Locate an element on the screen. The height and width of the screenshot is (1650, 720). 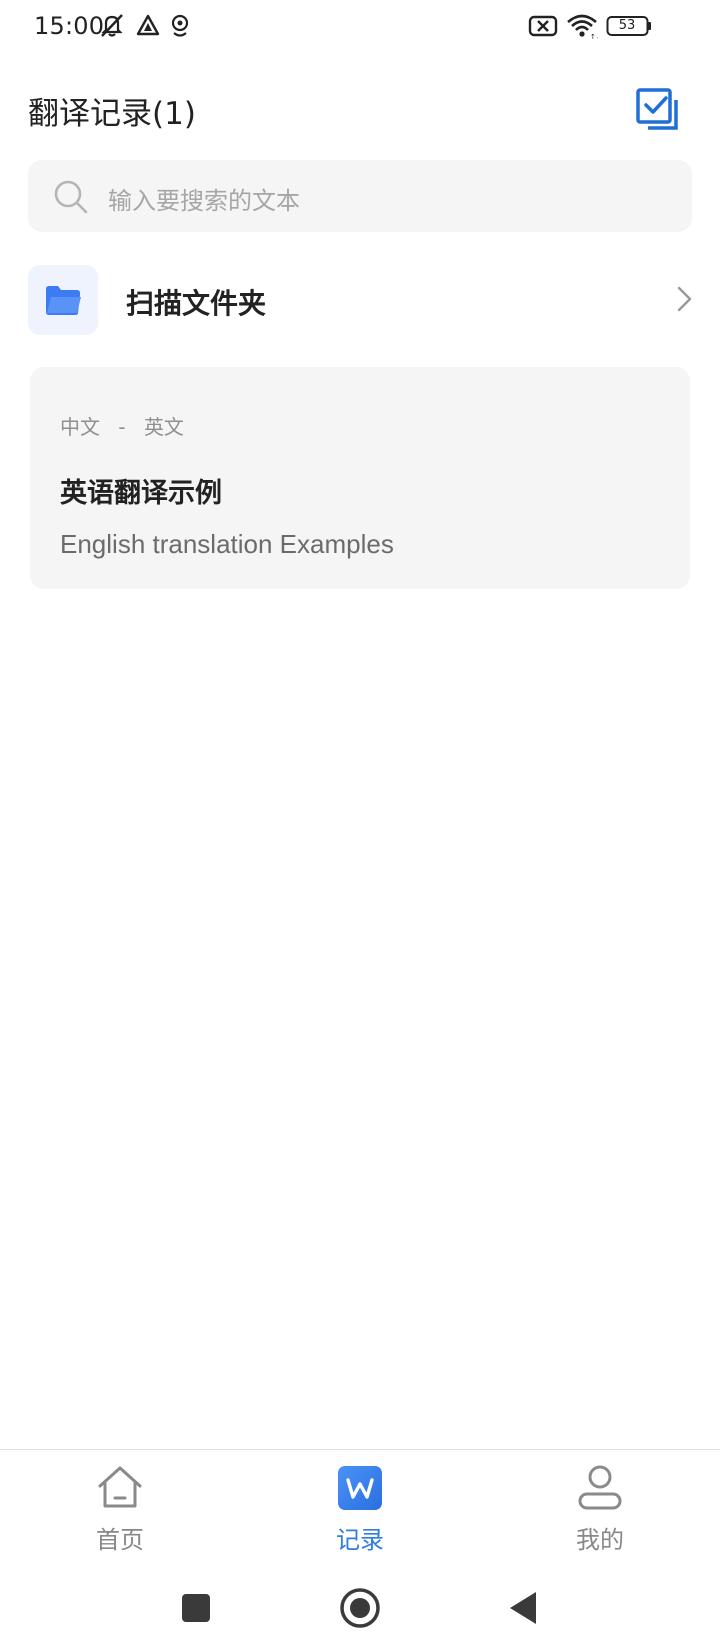
battery-level: 53 is located at coordinates (627, 25).